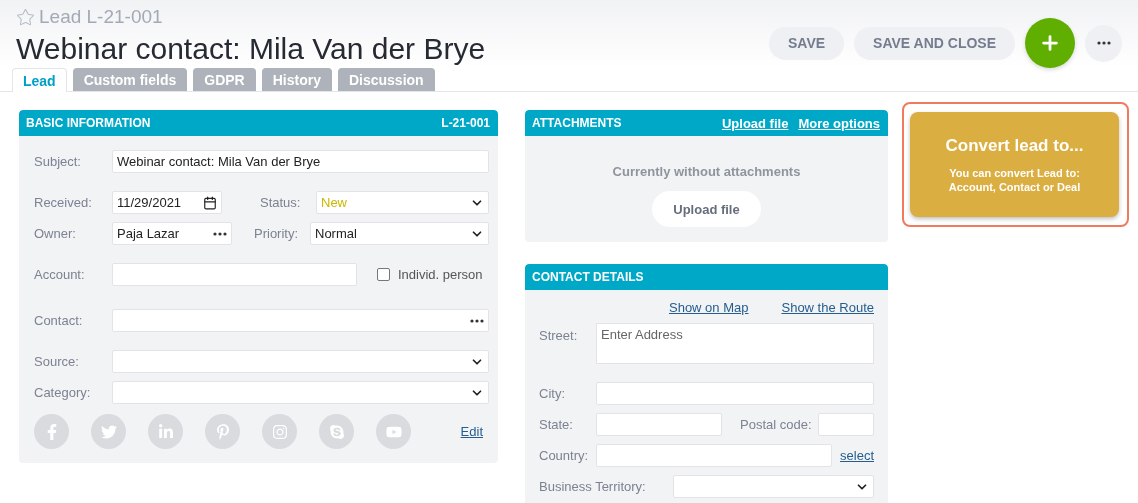 The width and height of the screenshot is (1138, 503). I want to click on calendar-icon, so click(210, 202).